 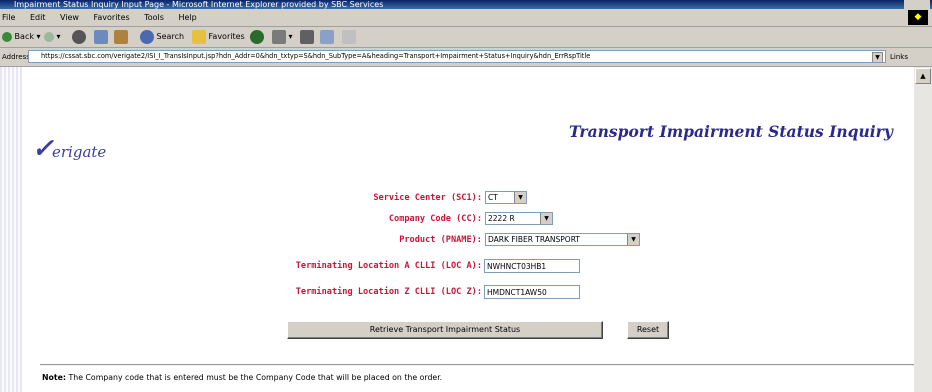 I want to click on edit-button, so click(x=327, y=37).